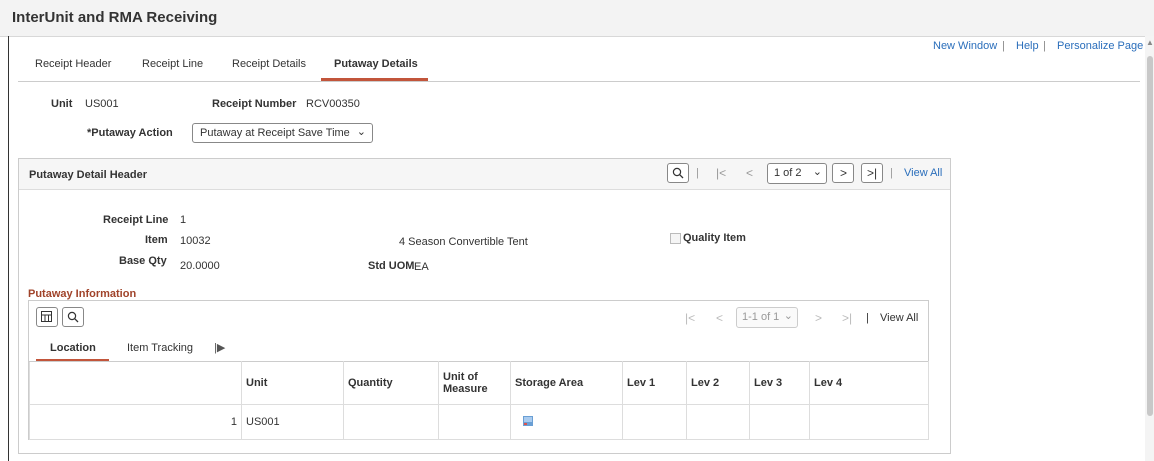 The height and width of the screenshot is (461, 1154). Describe the element at coordinates (156, 240) in the screenshot. I see `item-label: Item` at that location.